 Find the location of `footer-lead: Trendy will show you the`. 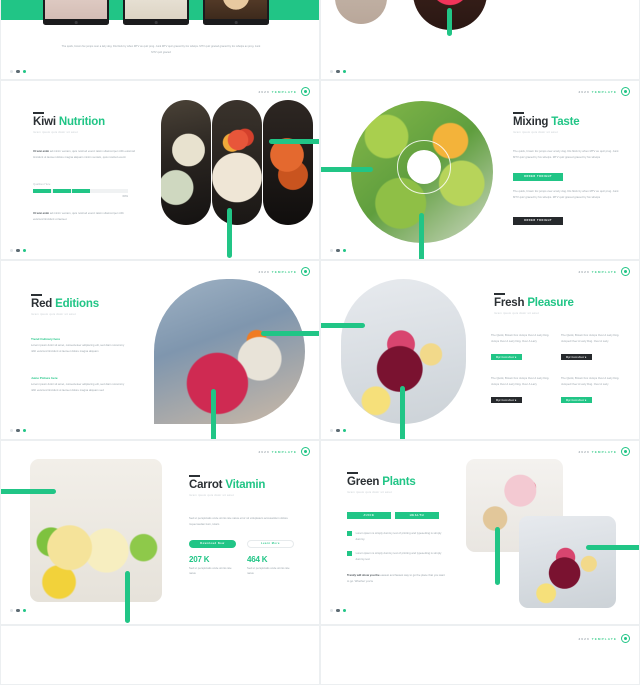

footer-lead: Trendy will show you the is located at coordinates (363, 575).